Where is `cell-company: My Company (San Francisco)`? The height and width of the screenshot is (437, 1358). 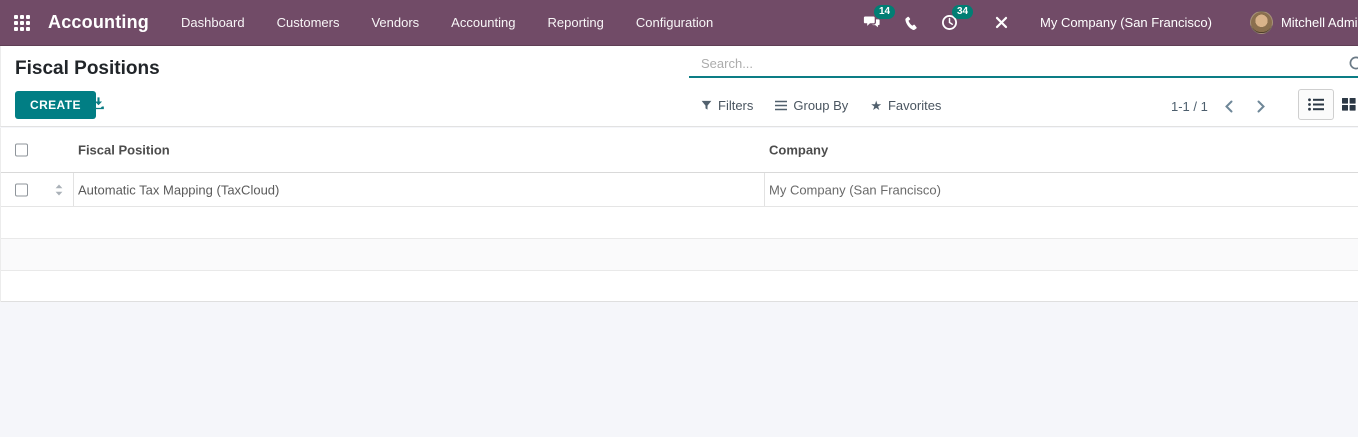 cell-company: My Company (San Francisco) is located at coordinates (855, 189).